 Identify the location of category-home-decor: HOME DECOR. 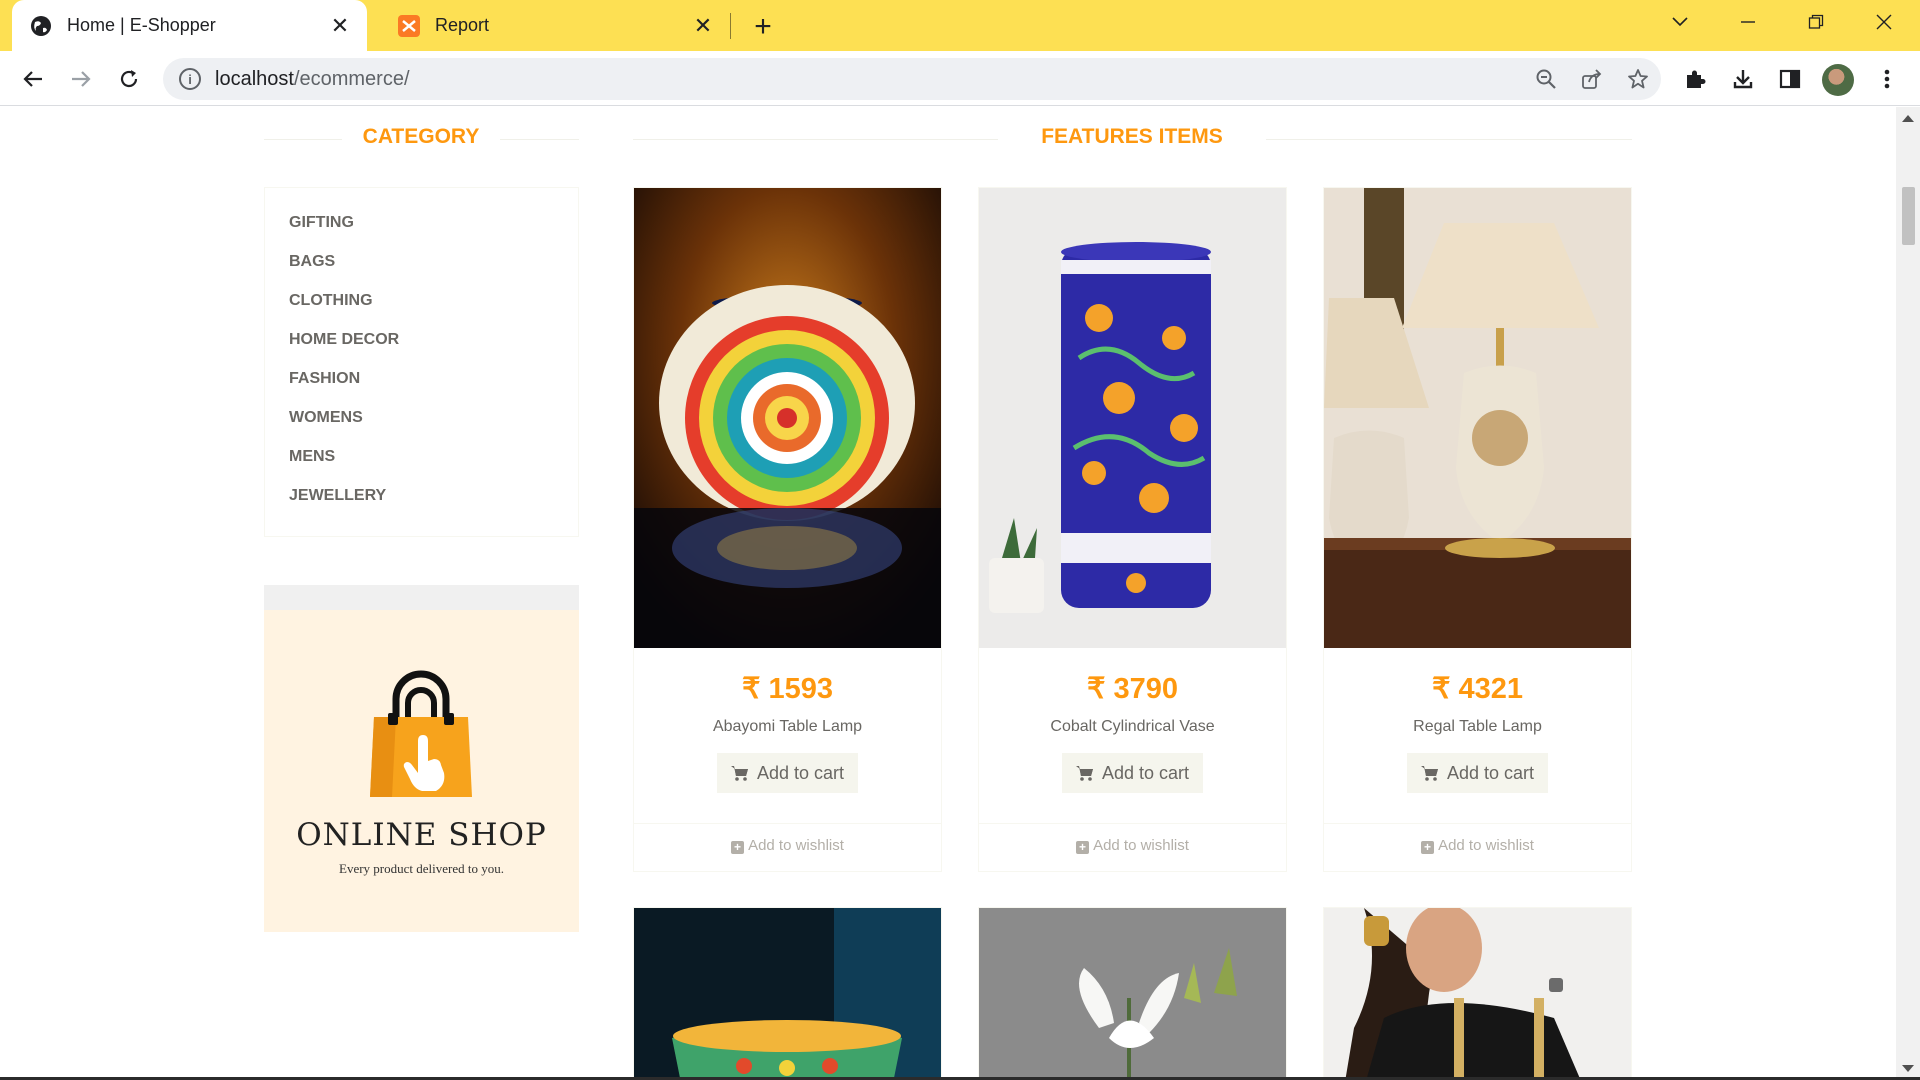
(344, 340).